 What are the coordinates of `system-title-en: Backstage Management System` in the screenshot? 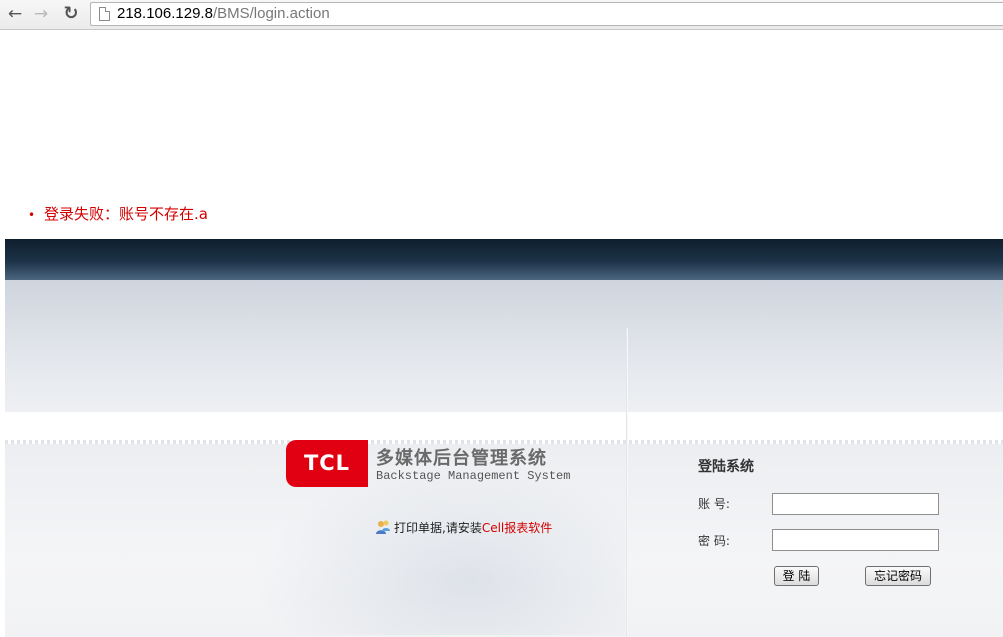 It's located at (473, 476).